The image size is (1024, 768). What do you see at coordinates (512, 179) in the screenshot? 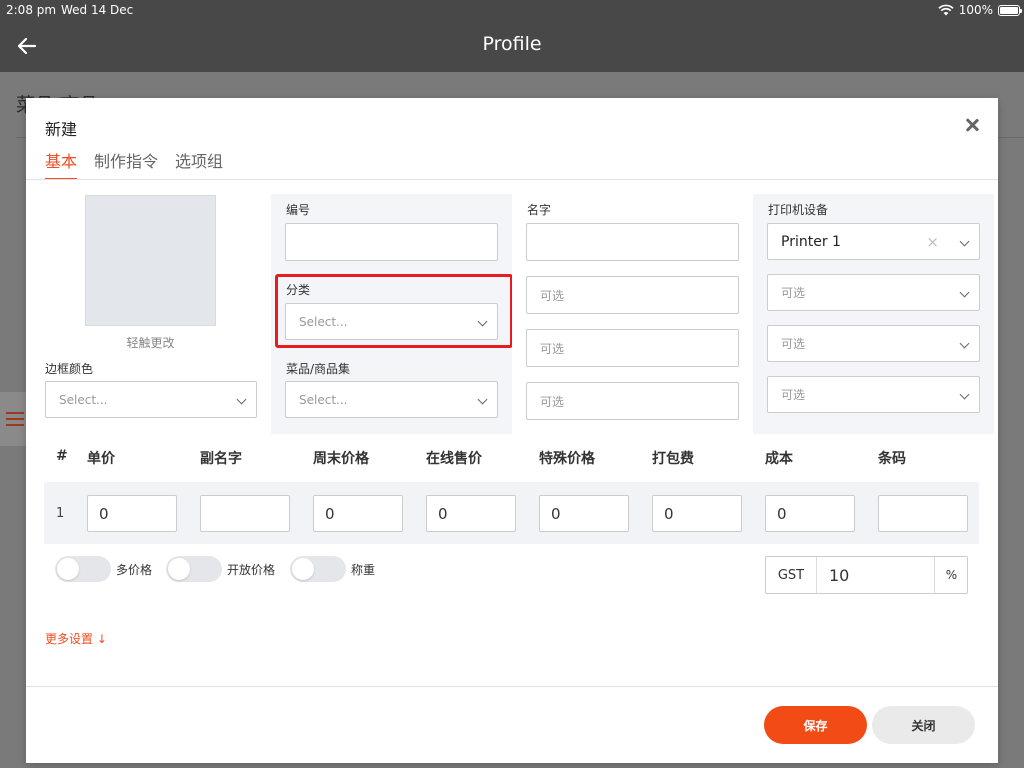
I see `tab-divider` at bounding box center [512, 179].